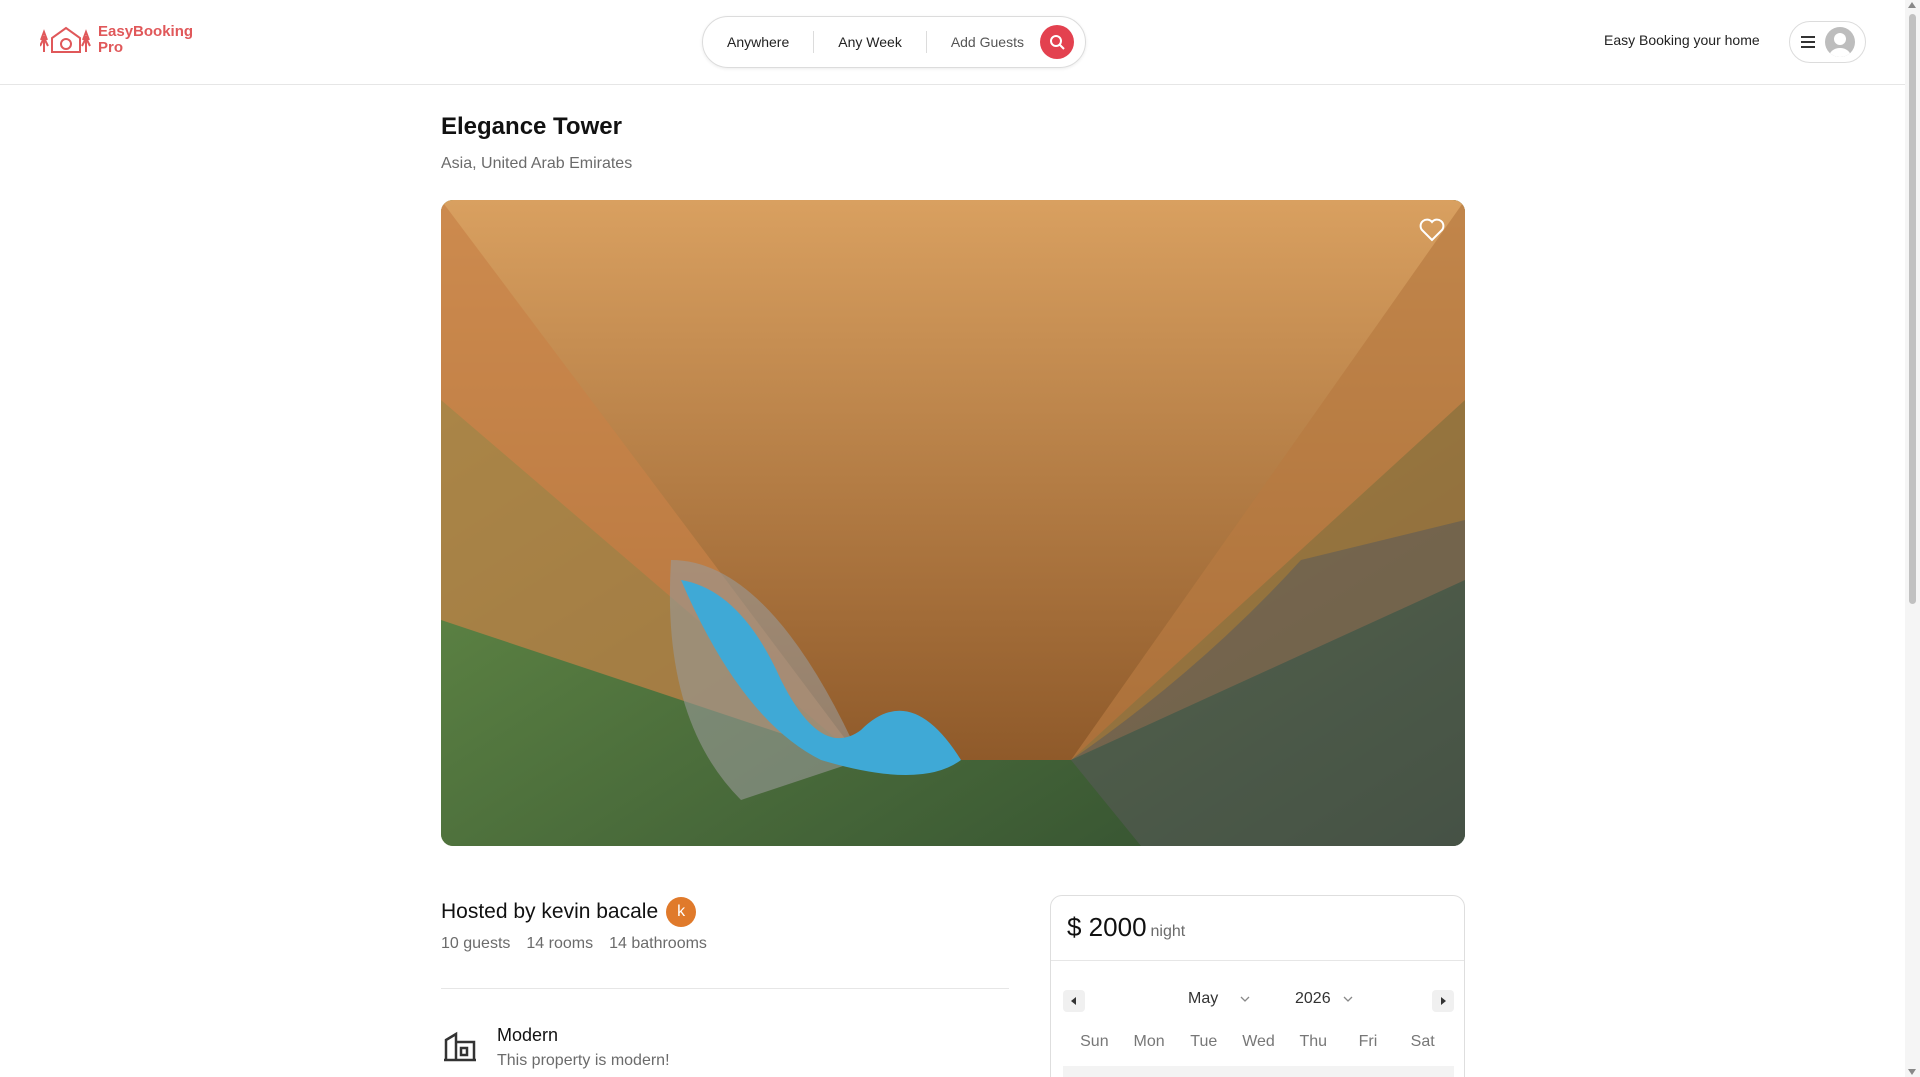  What do you see at coordinates (1313, 1041) in the screenshot?
I see `weekday-label: Thu` at bounding box center [1313, 1041].